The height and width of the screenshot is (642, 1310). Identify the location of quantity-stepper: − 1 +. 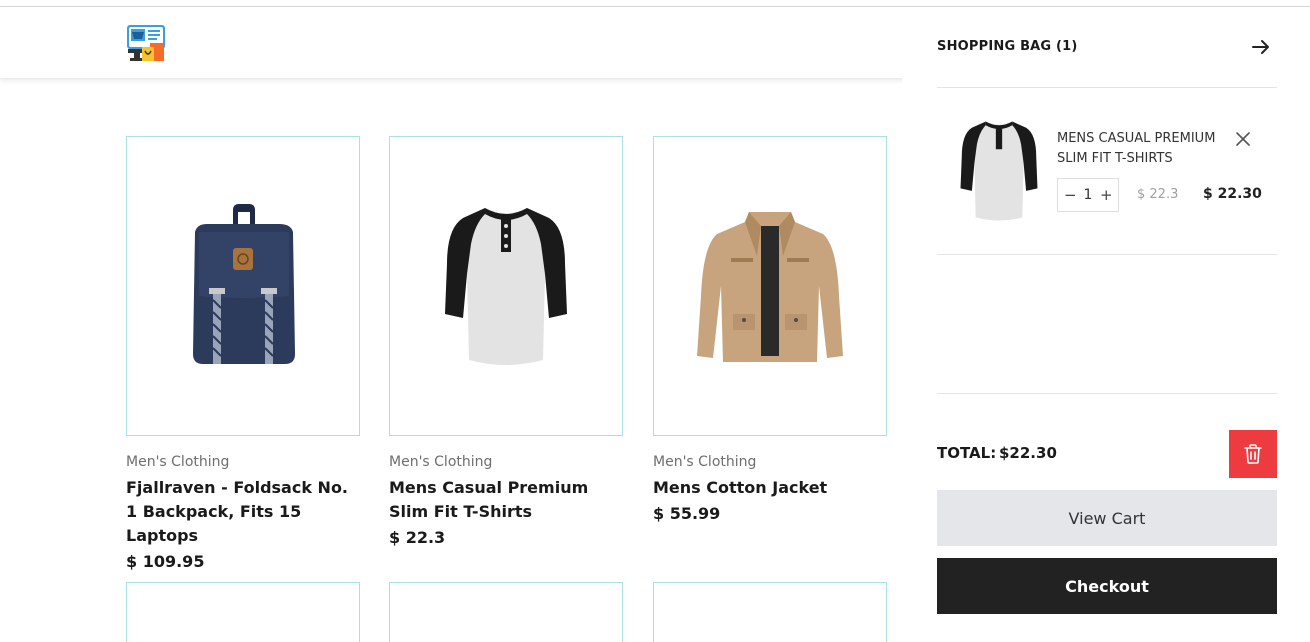
(1088, 195).